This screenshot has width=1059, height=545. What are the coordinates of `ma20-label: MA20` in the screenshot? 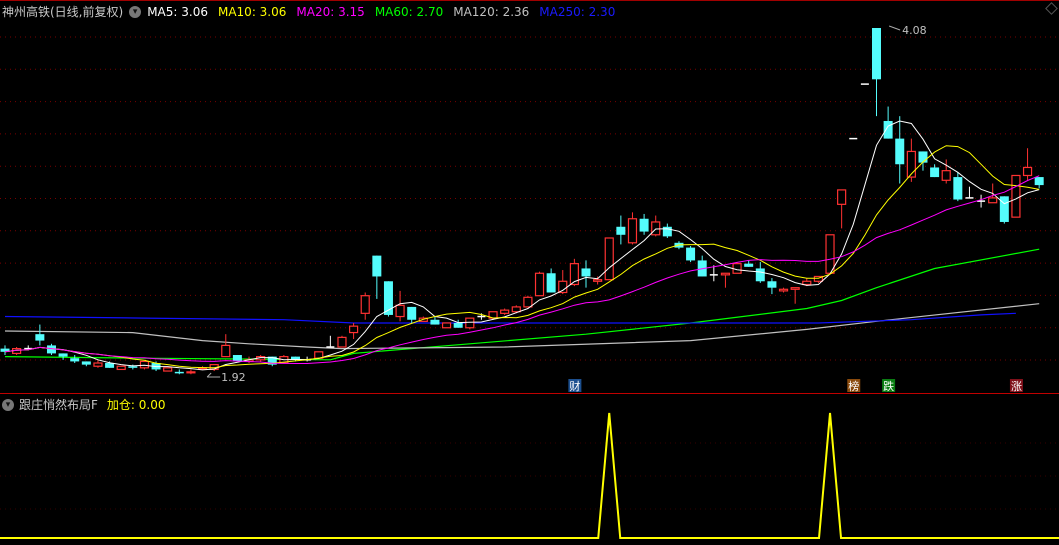 It's located at (313, 11).